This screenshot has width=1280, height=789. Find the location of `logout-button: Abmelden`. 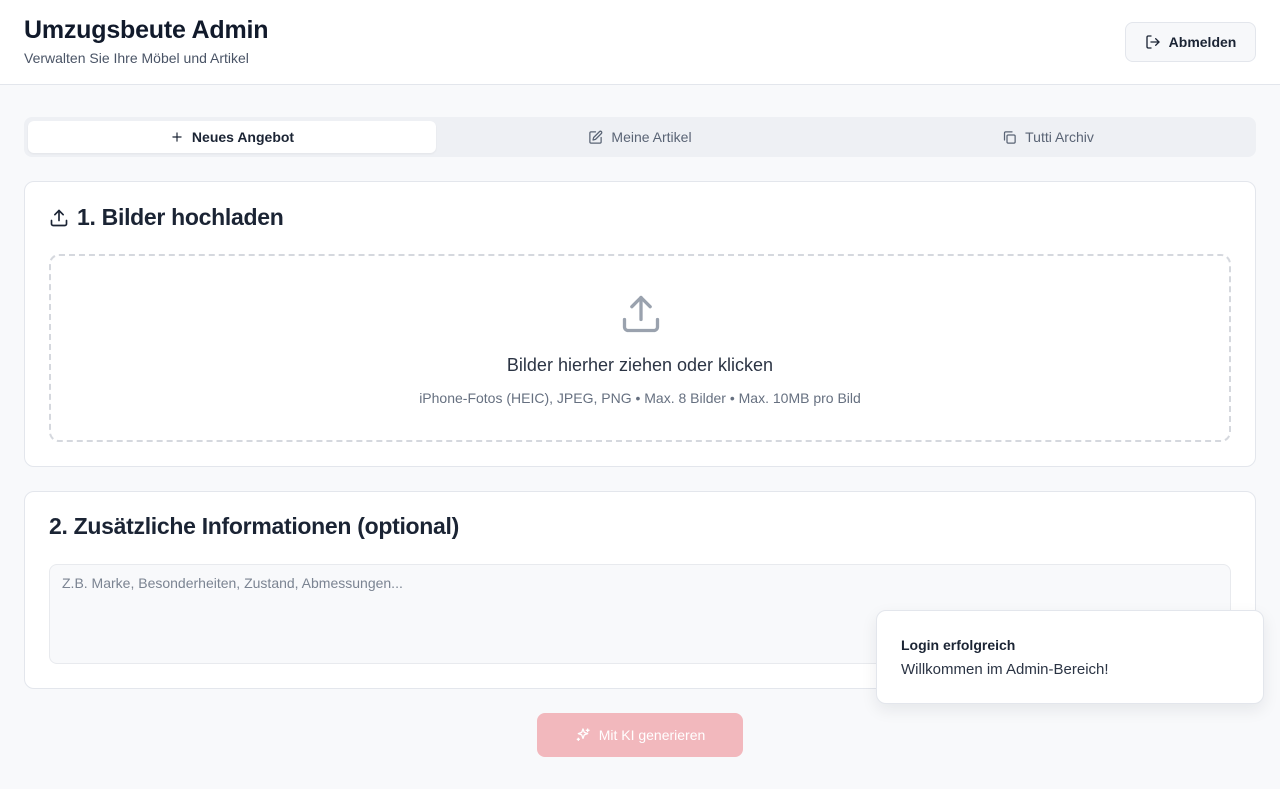

logout-button: Abmelden is located at coordinates (1190, 42).